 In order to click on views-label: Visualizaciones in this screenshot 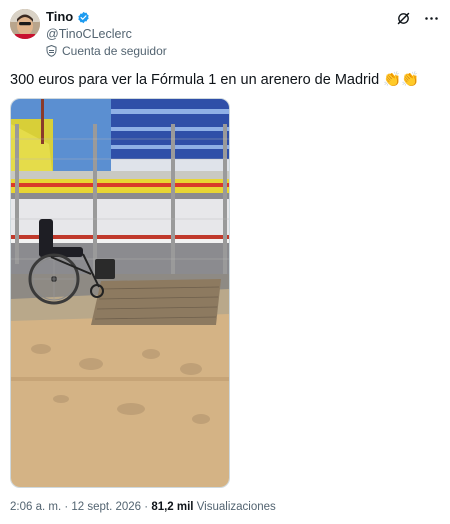, I will do `click(234, 507)`.